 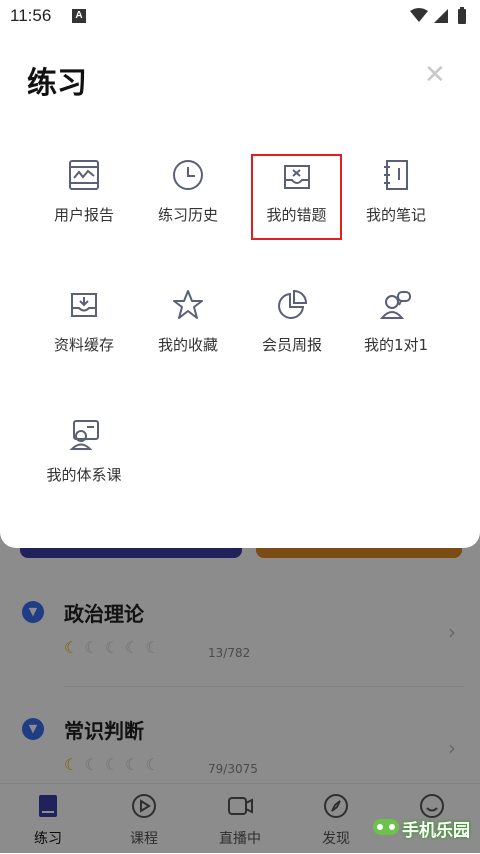 What do you see at coordinates (79, 16) in the screenshot?
I see `notification-icon: A` at bounding box center [79, 16].